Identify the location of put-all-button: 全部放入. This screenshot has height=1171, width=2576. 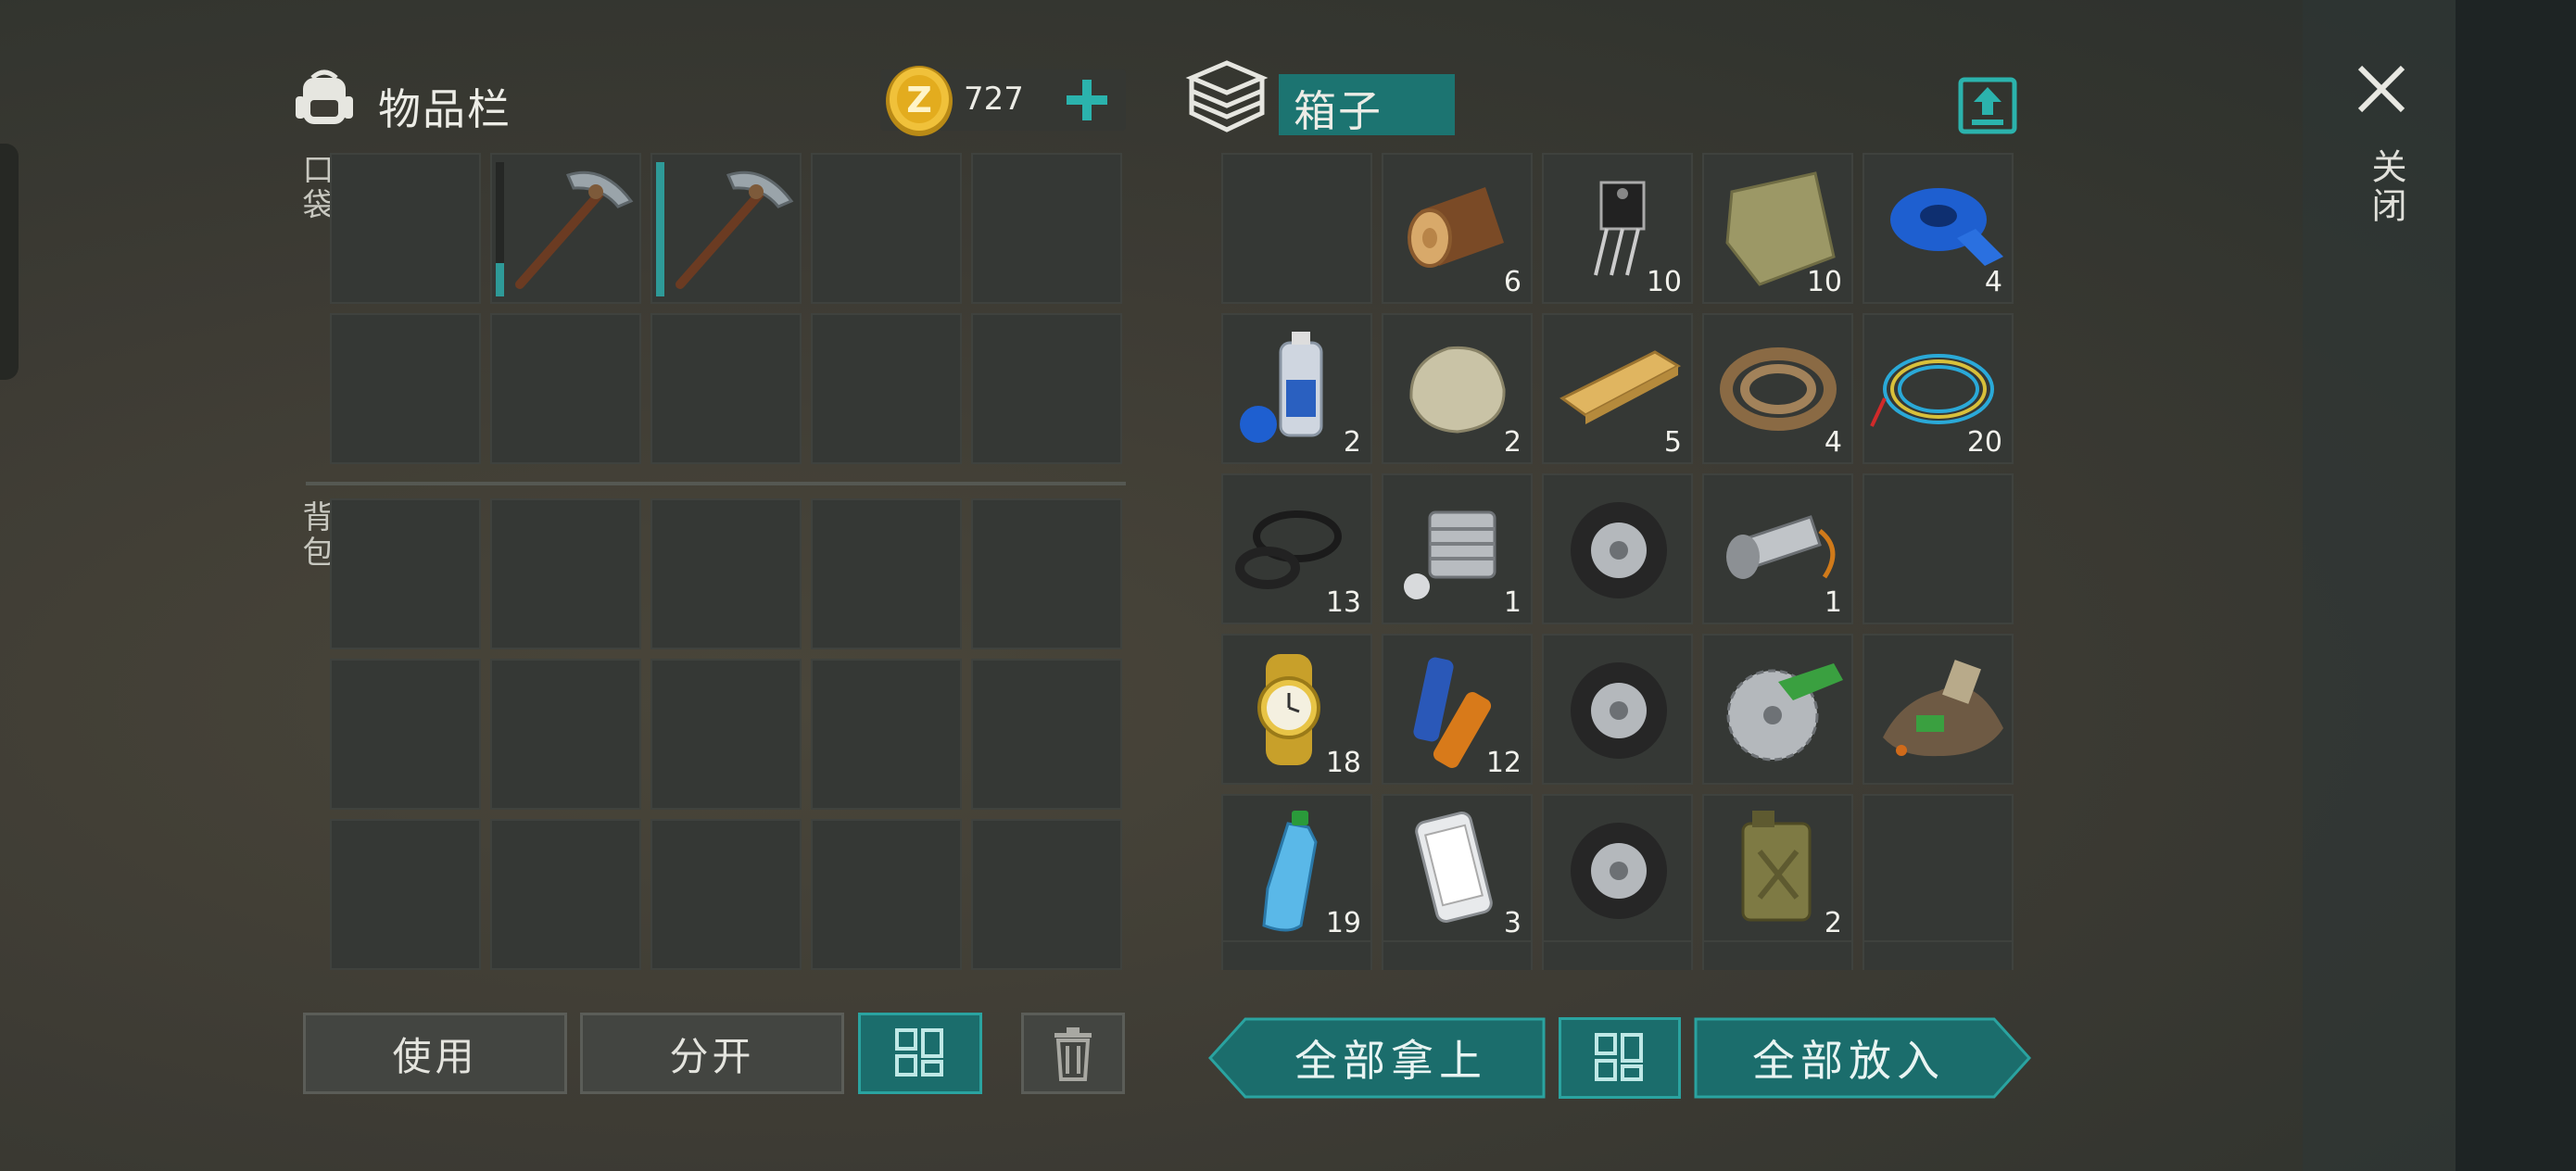
(1863, 1058).